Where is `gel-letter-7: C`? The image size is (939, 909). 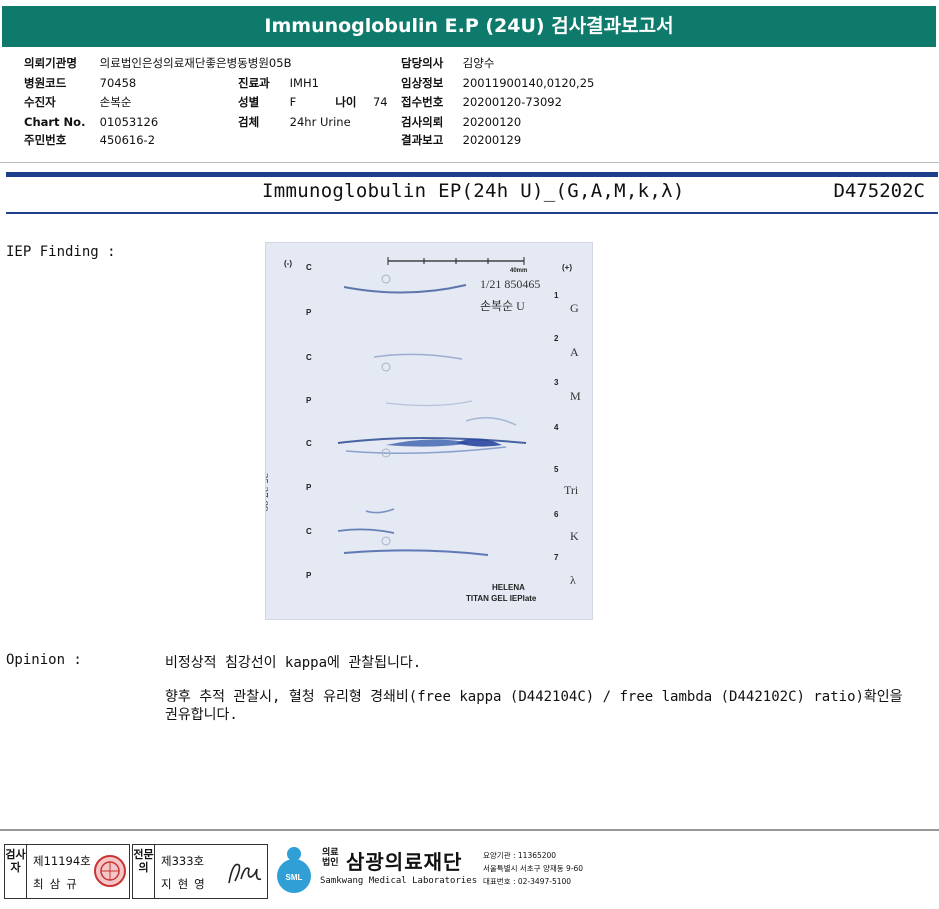
gel-letter-7: C is located at coordinates (309, 531).